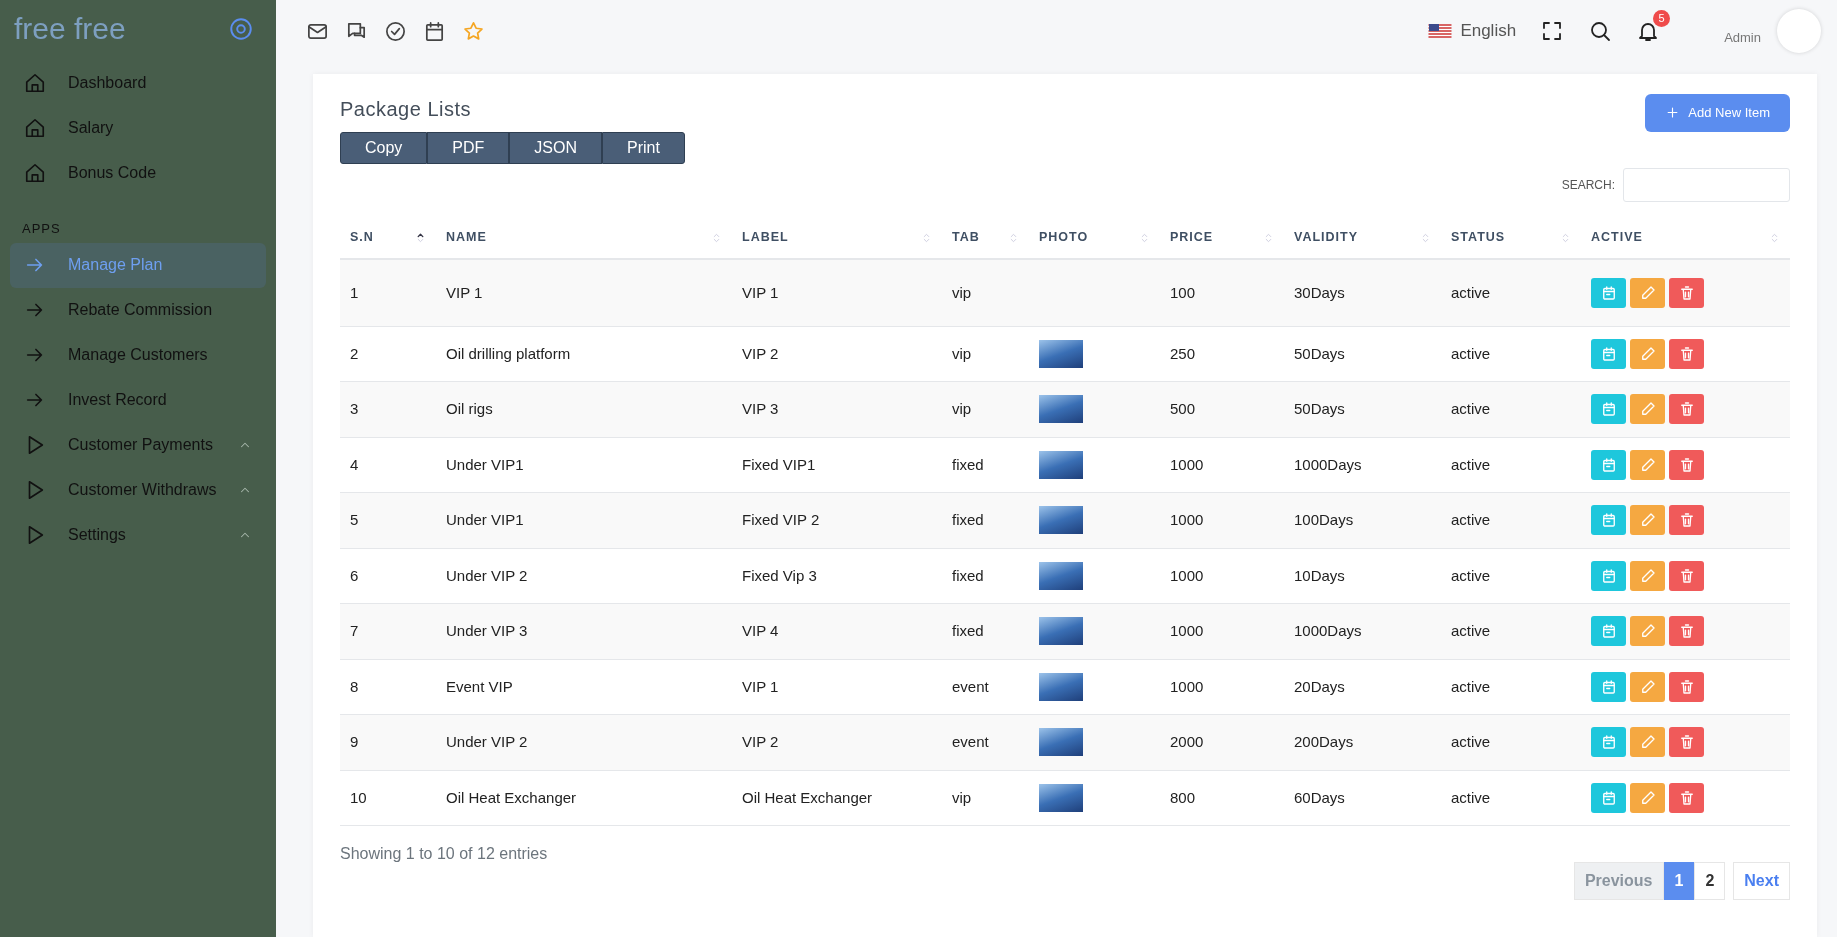  I want to click on search-label: SEARCH:, so click(1588, 185).